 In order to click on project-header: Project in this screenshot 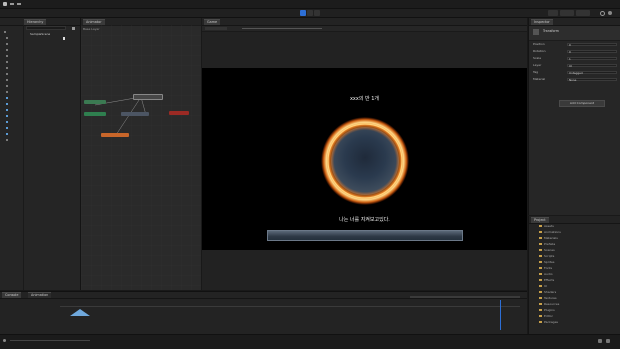, I will do `click(574, 220)`.